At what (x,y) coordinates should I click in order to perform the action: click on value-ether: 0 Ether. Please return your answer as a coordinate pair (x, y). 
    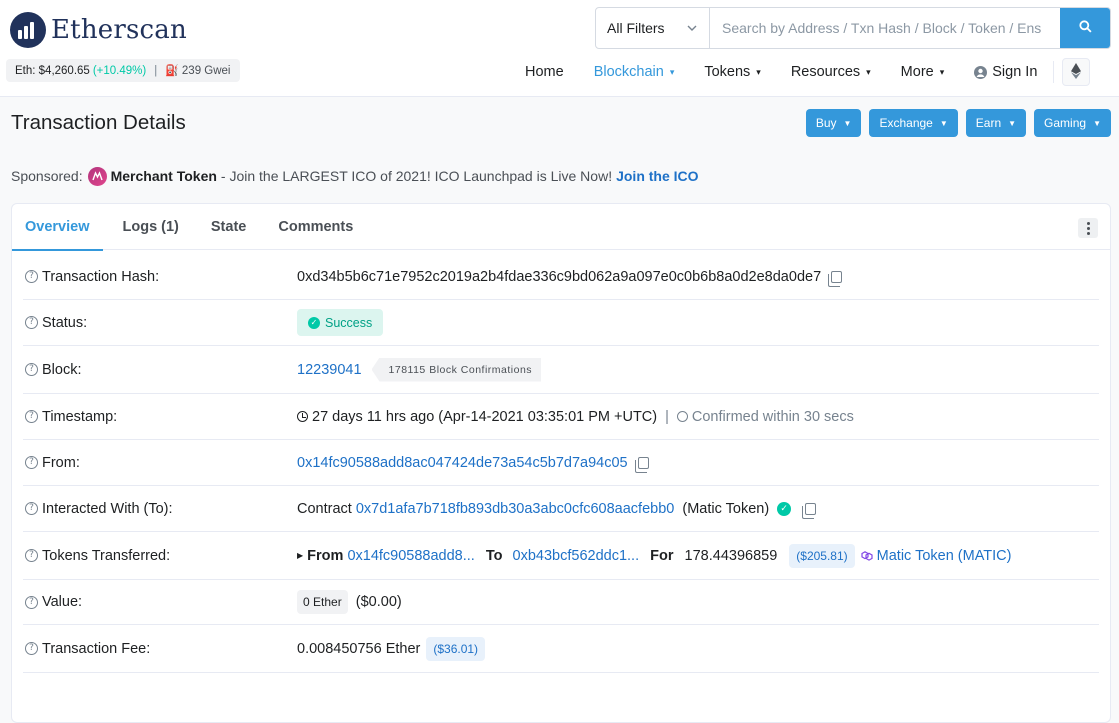
    Looking at the image, I should click on (322, 602).